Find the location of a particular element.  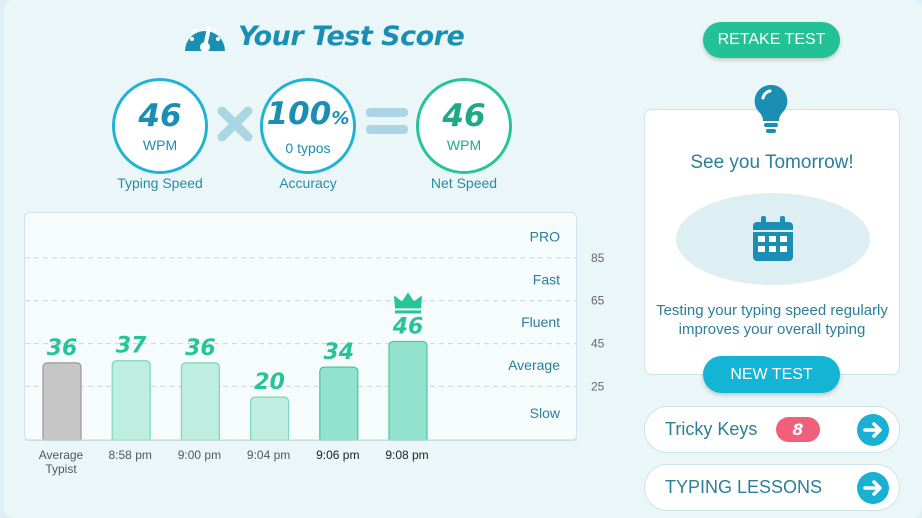

band-label: Slow is located at coordinates (545, 413).